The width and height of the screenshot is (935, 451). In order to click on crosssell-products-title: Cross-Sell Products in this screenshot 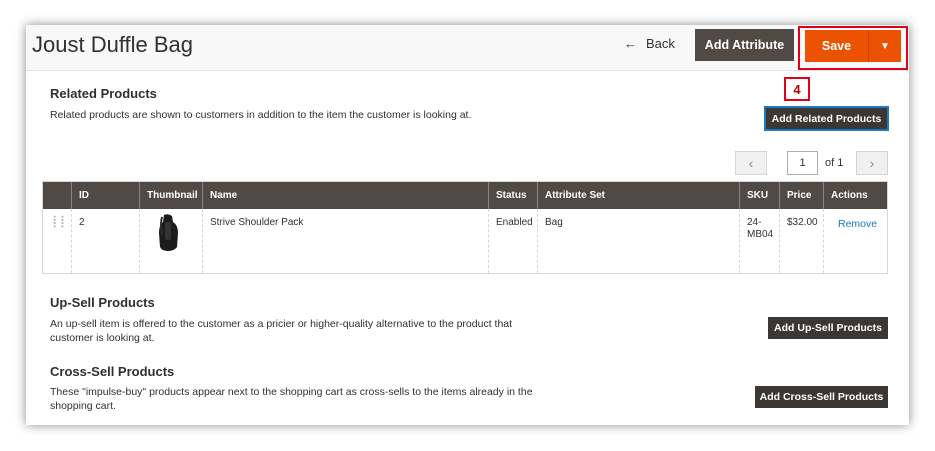, I will do `click(112, 371)`.